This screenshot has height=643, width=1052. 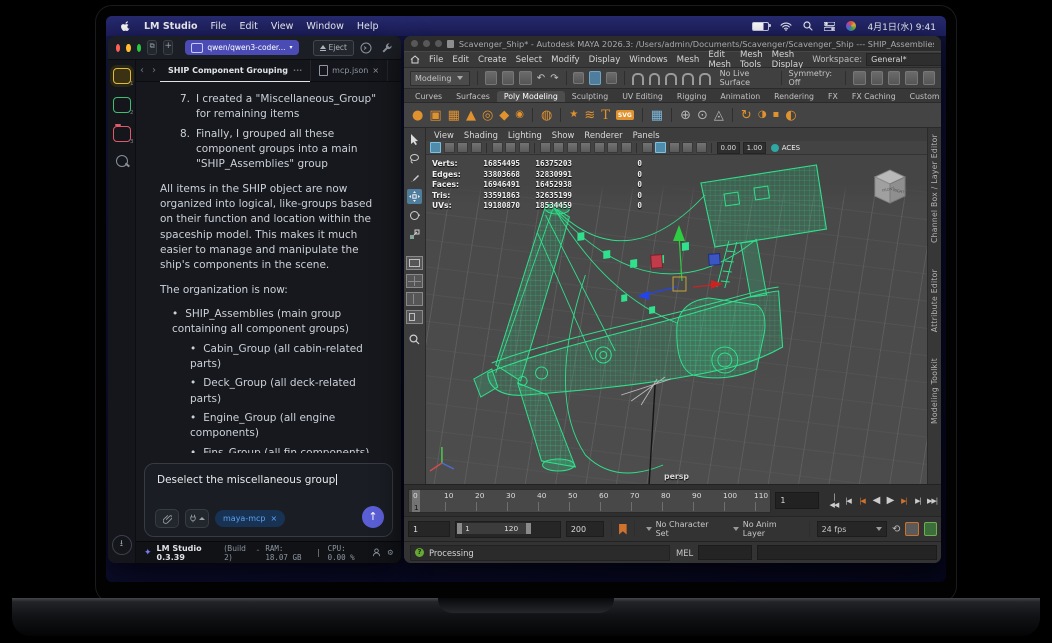 What do you see at coordinates (876, 78) in the screenshot?
I see `ipr-render-icon` at bounding box center [876, 78].